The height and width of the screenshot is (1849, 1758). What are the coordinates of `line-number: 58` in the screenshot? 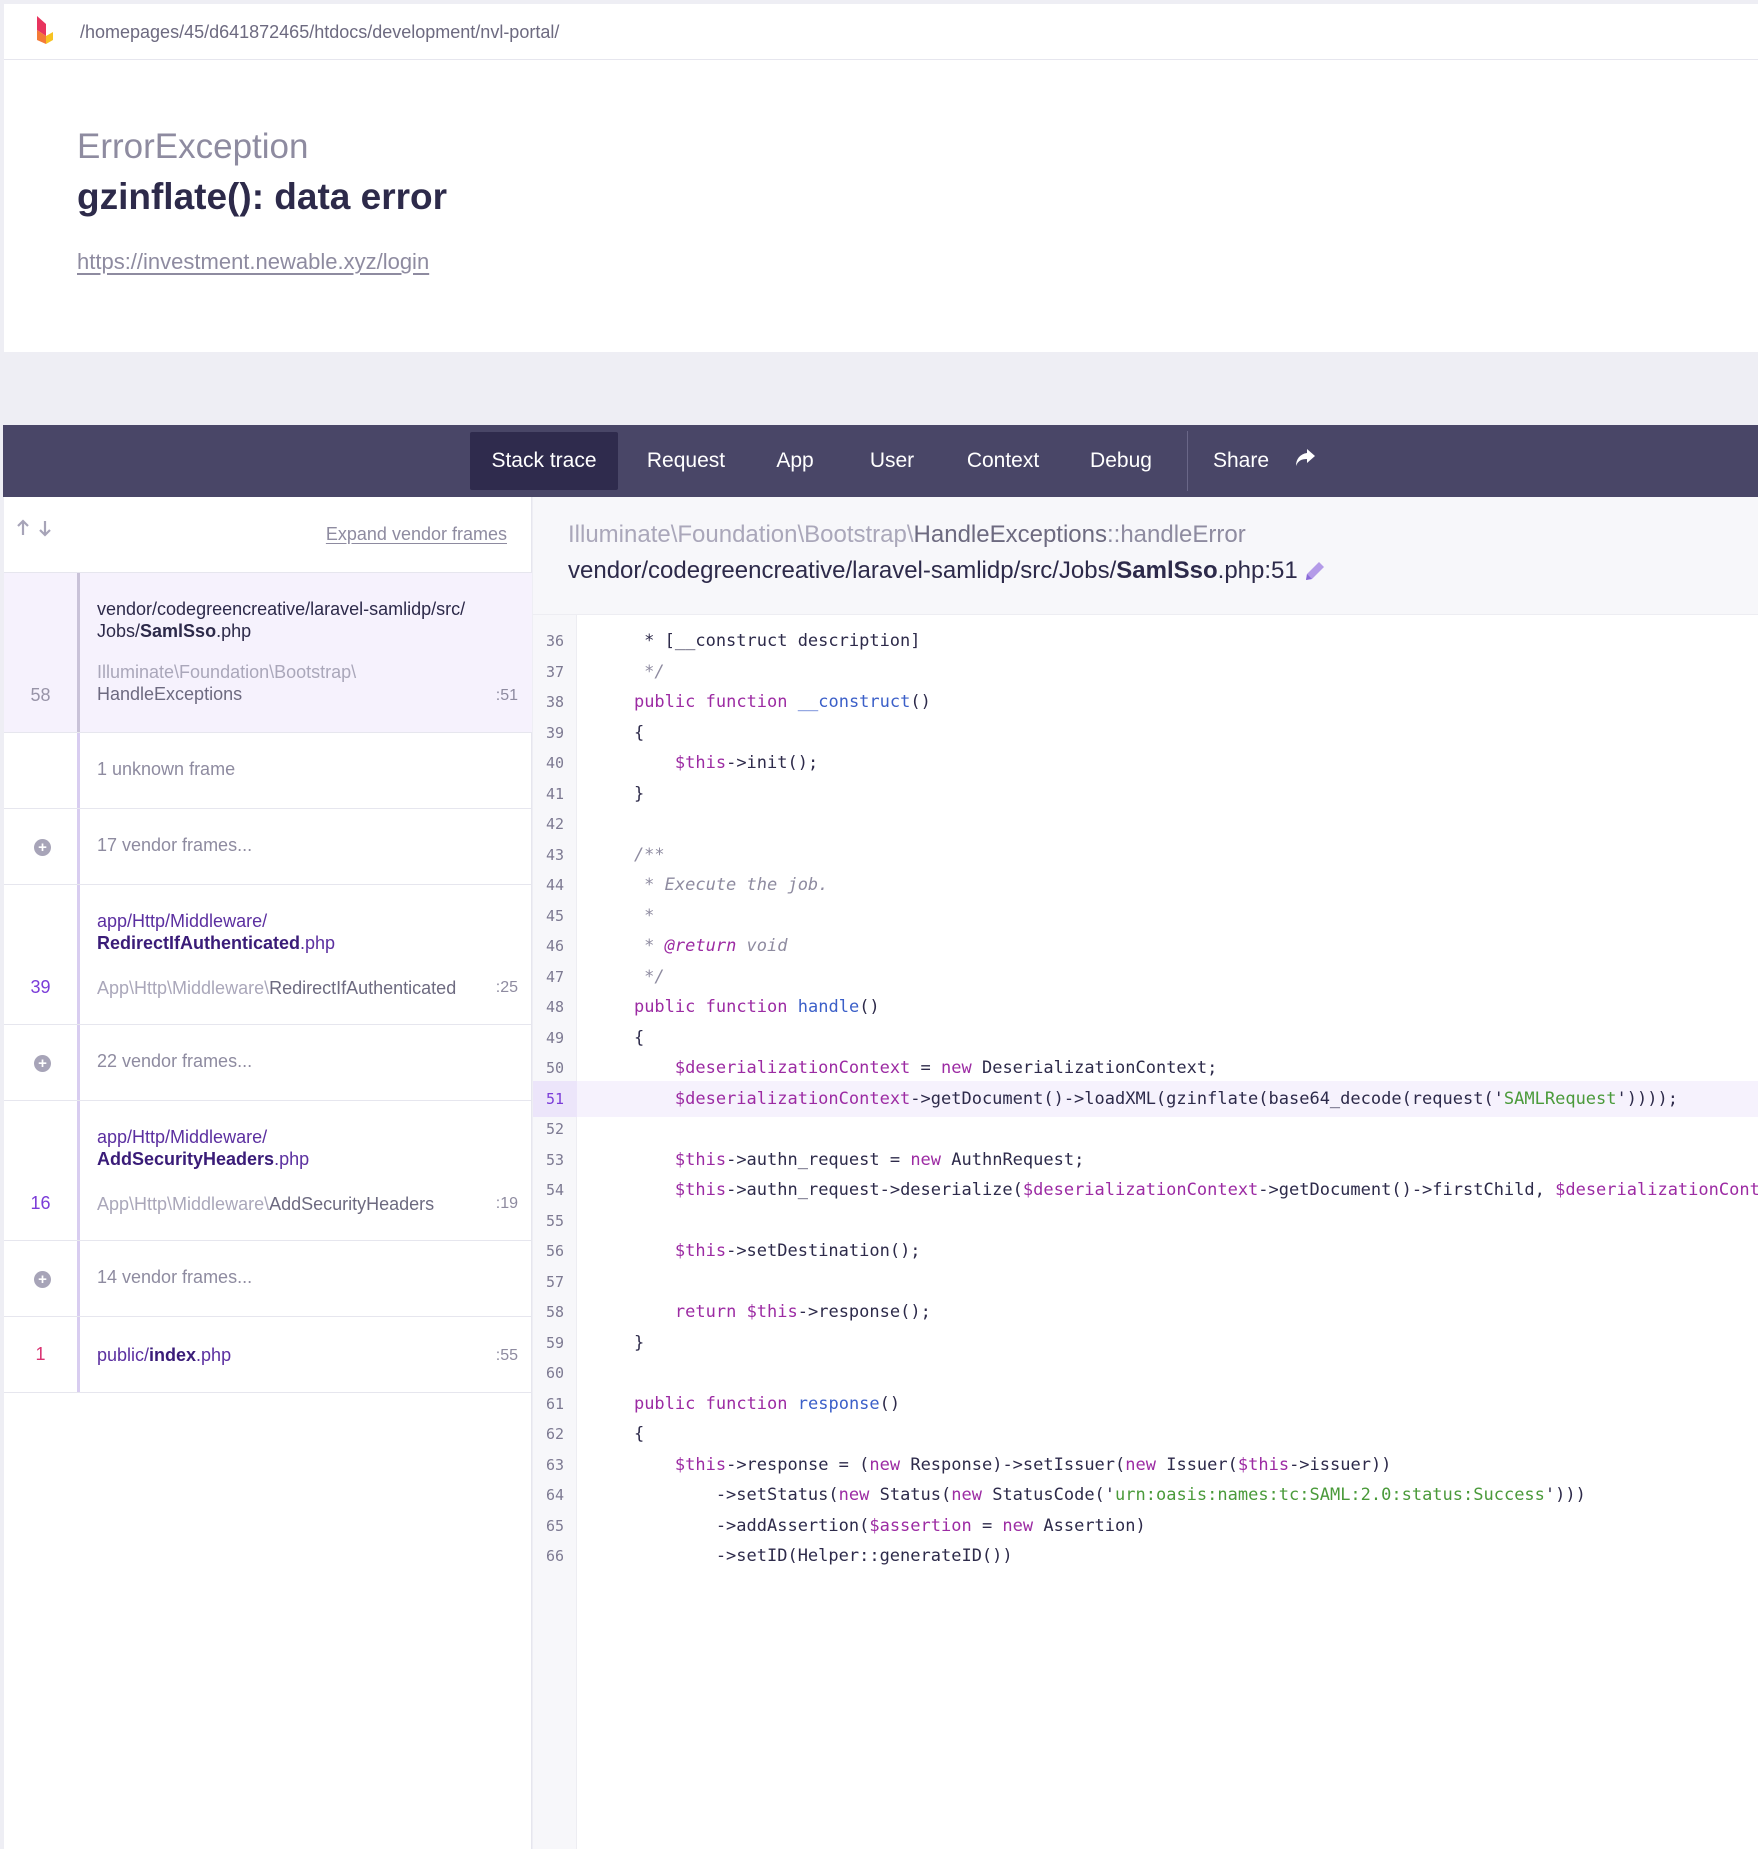 It's located at (555, 1312).